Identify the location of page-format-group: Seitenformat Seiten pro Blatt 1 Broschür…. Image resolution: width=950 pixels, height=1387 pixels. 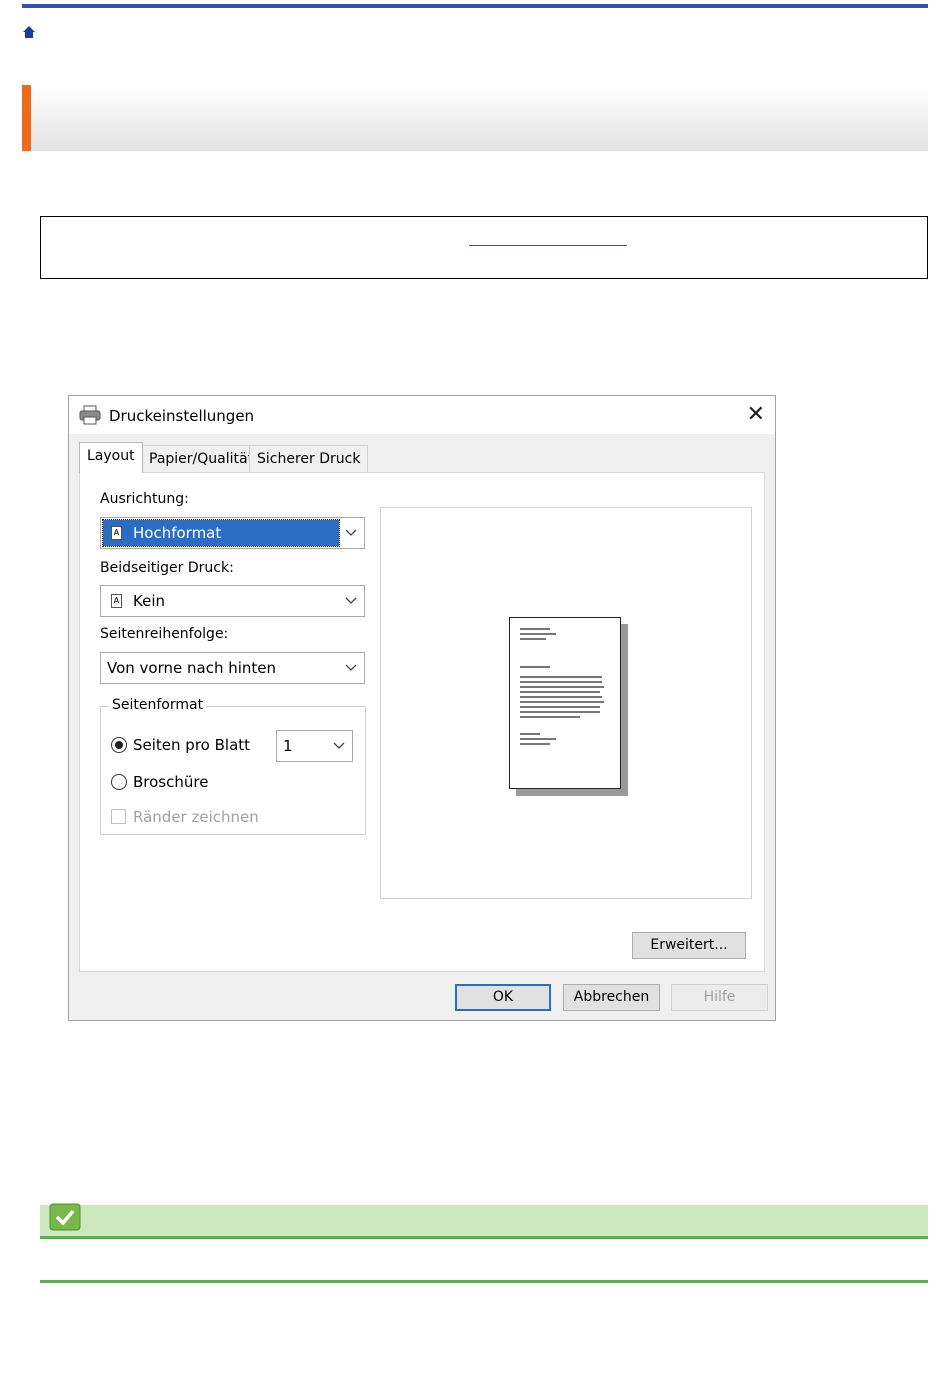
(233, 766).